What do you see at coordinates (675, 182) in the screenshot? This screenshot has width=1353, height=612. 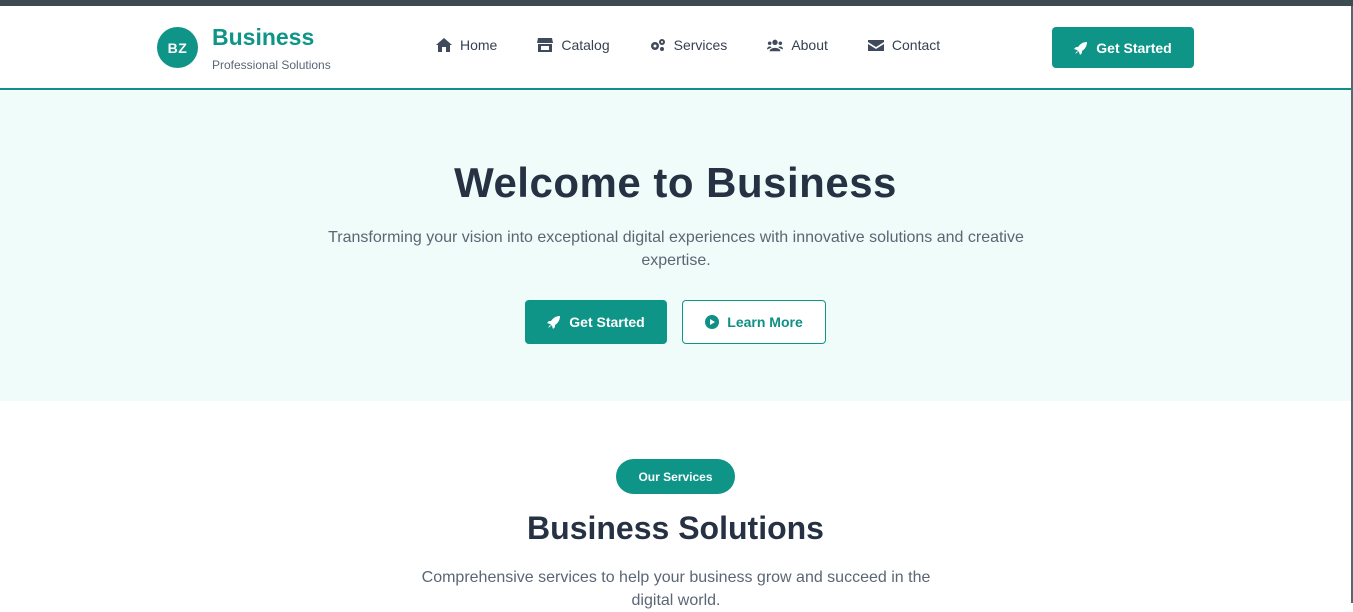 I see `hero-title: Welcome to Business` at bounding box center [675, 182].